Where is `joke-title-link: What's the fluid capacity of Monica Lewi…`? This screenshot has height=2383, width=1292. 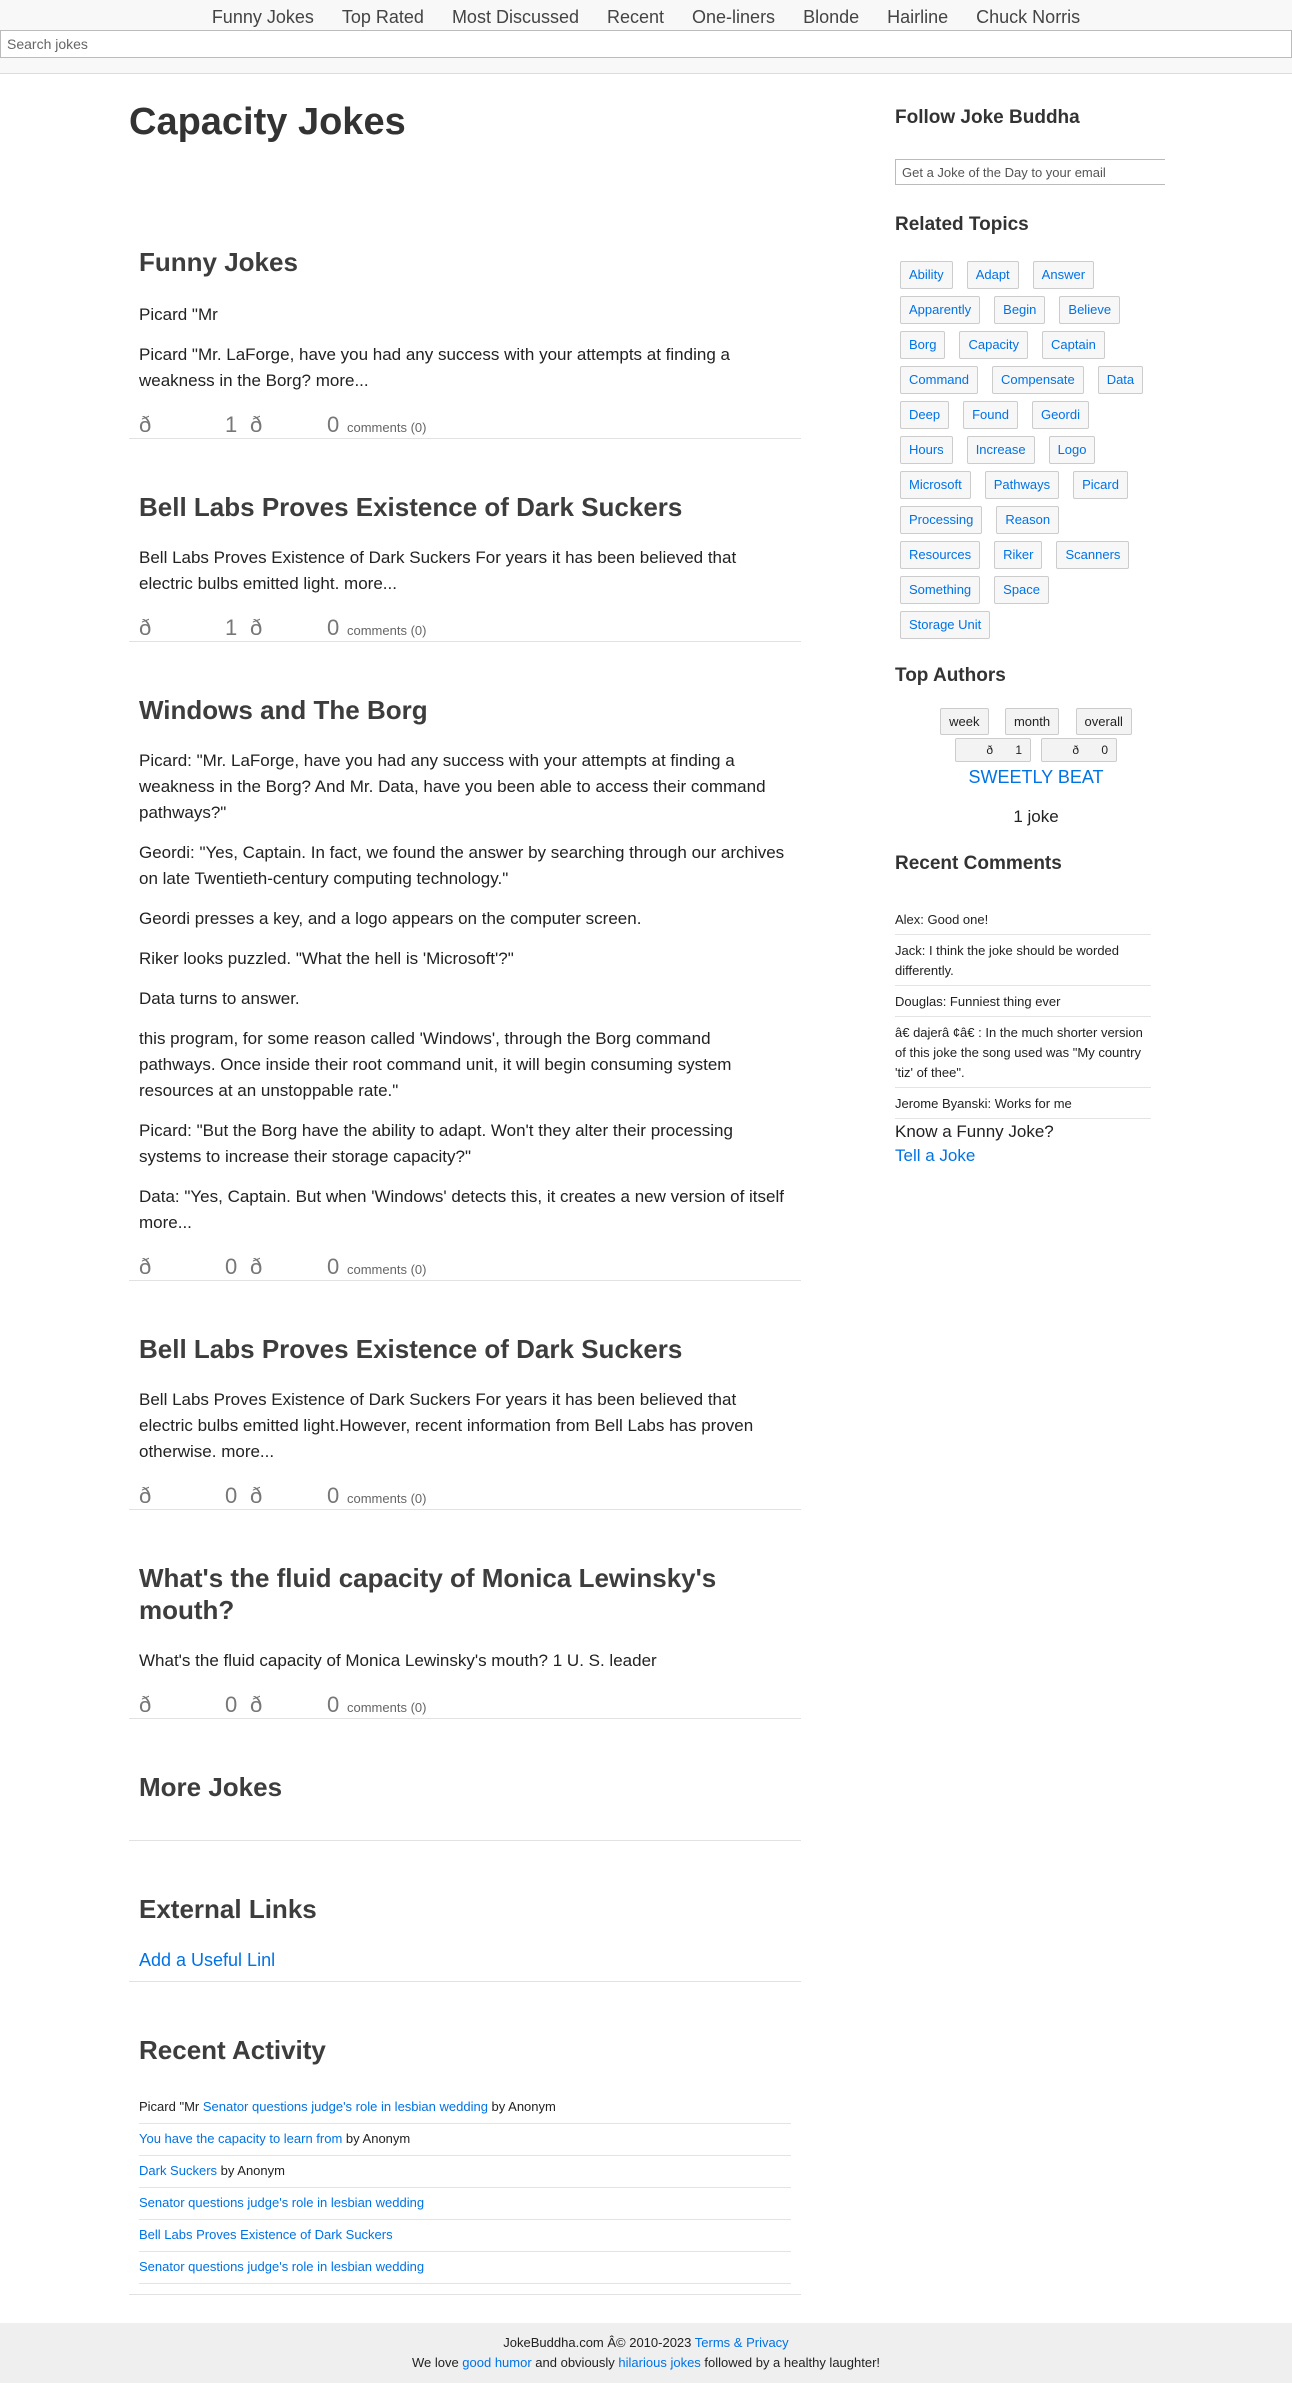 joke-title-link: What's the fluid capacity of Monica Lewi… is located at coordinates (427, 1594).